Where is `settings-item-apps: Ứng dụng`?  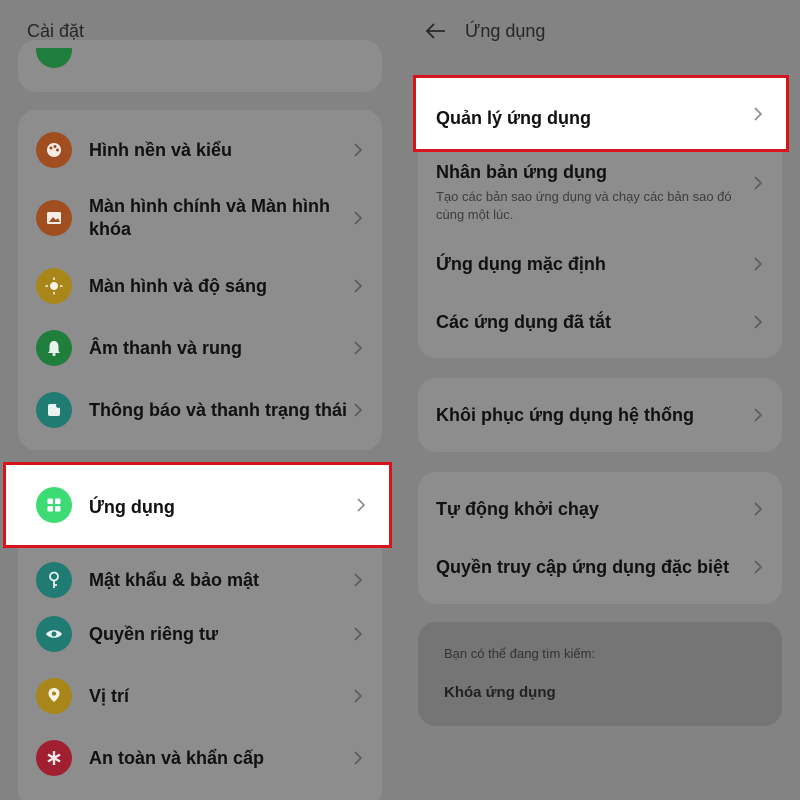
settings-item-apps: Ứng dụng is located at coordinates (197, 505).